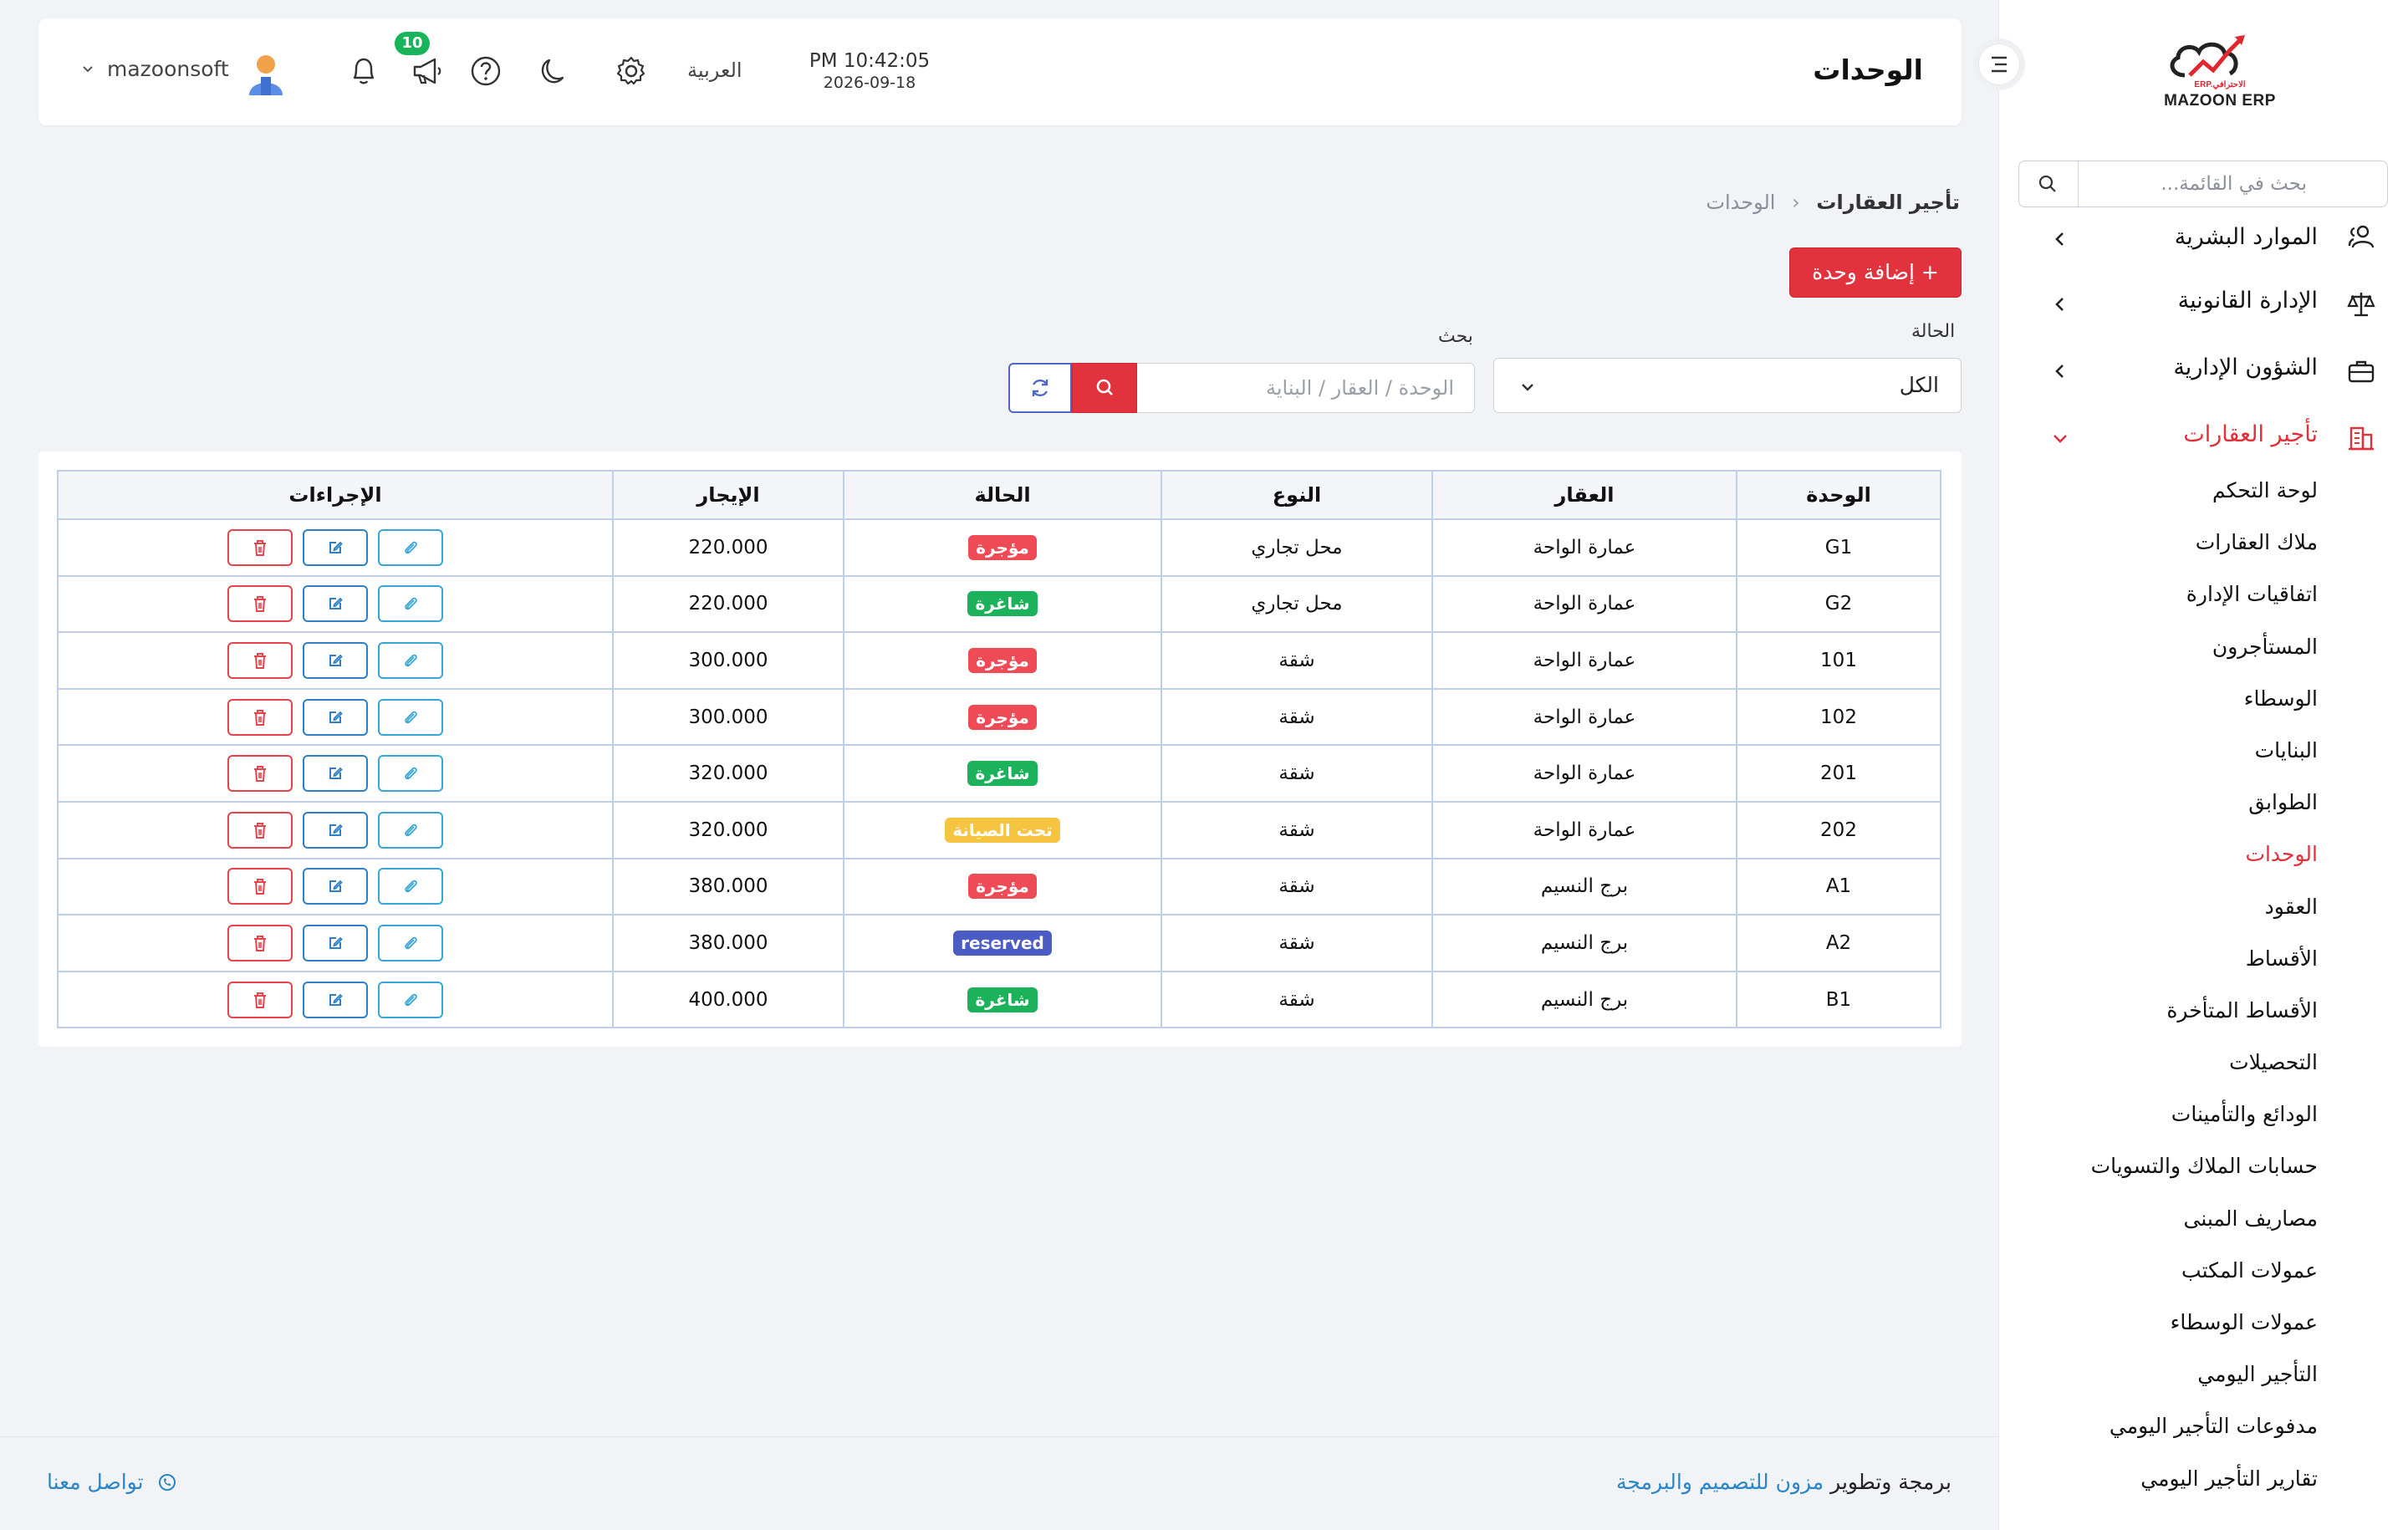  Describe the element at coordinates (428, 71) in the screenshot. I see `megaphone-icon` at that location.